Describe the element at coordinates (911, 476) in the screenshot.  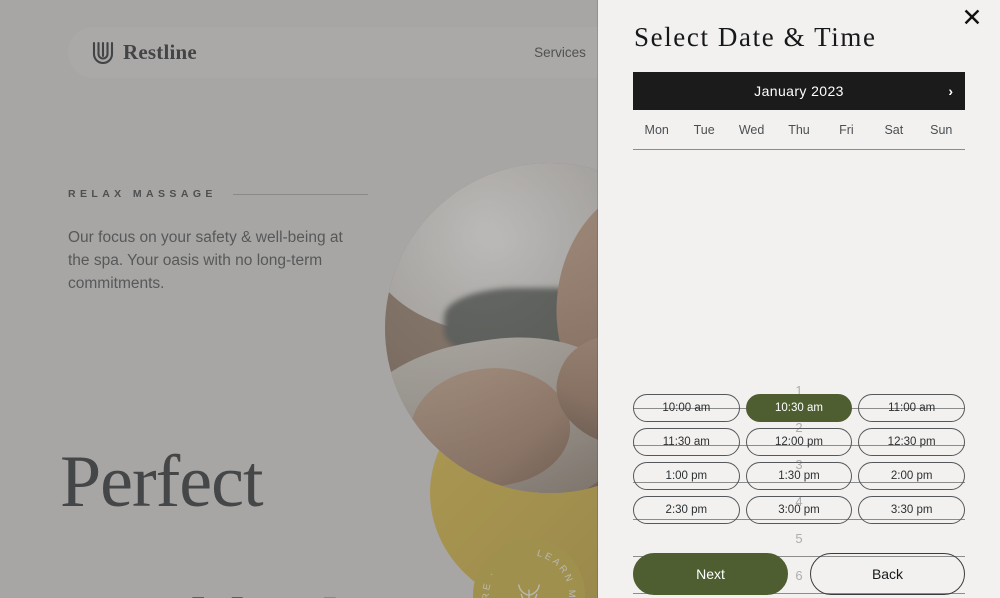
I see `time-slot-2-00-pm: 2:00 pm` at that location.